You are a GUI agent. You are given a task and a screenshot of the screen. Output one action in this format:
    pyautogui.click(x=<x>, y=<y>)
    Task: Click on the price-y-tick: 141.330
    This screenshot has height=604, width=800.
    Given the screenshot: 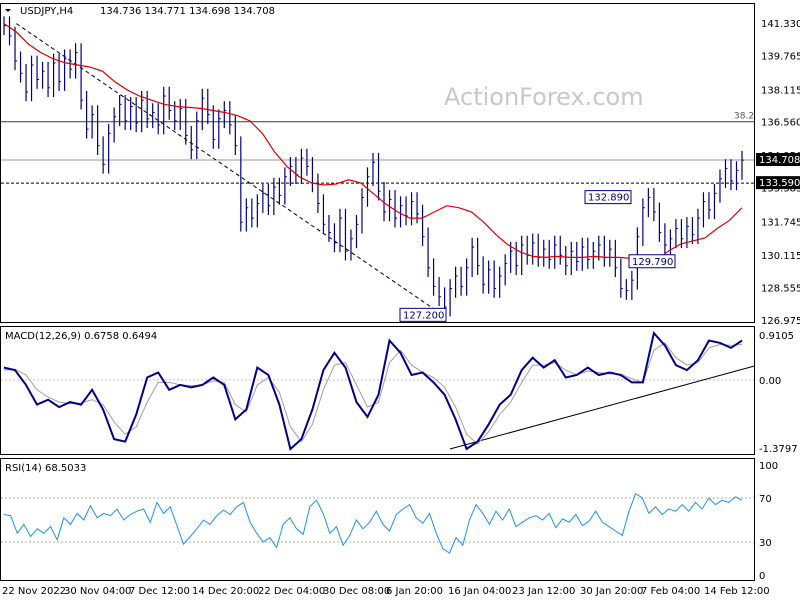 What is the action you would take?
    pyautogui.click(x=780, y=24)
    